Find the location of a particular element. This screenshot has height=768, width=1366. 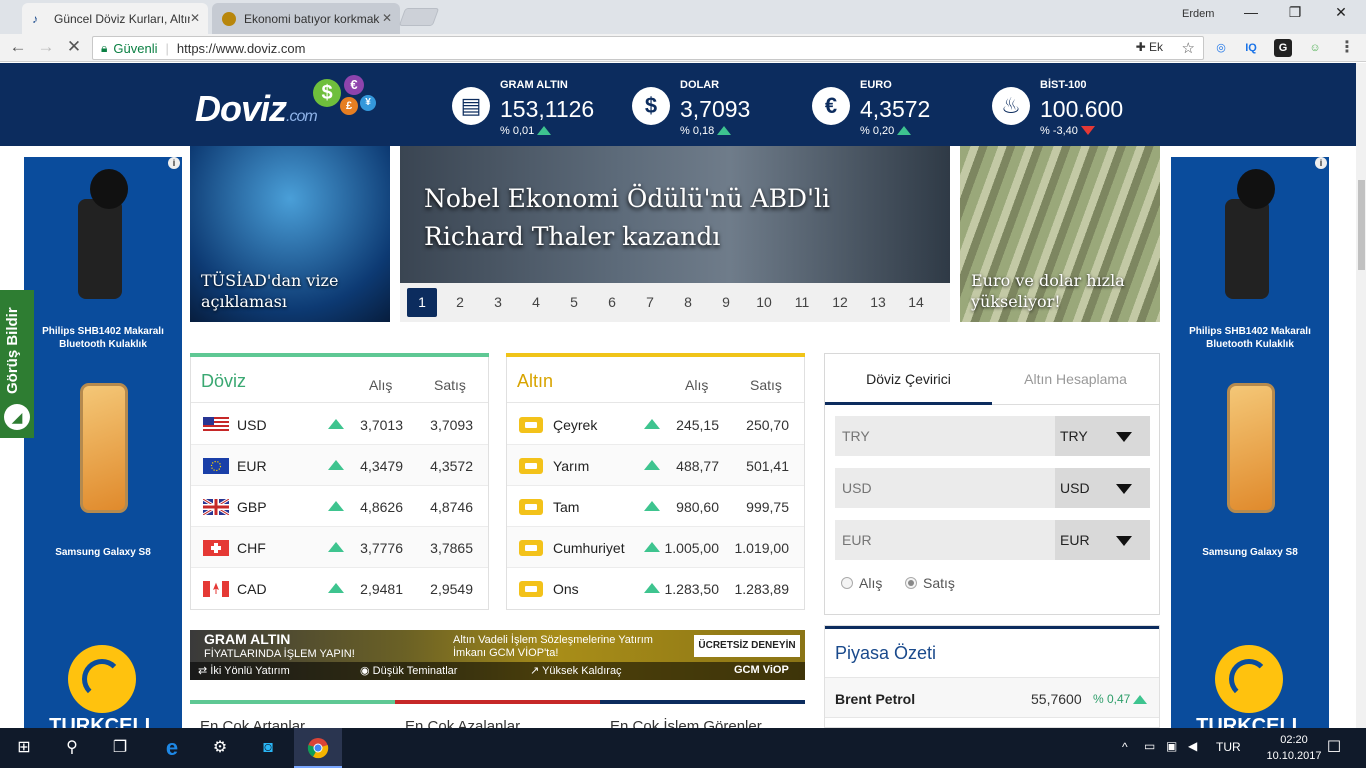

chrome-icon is located at coordinates (318, 748).